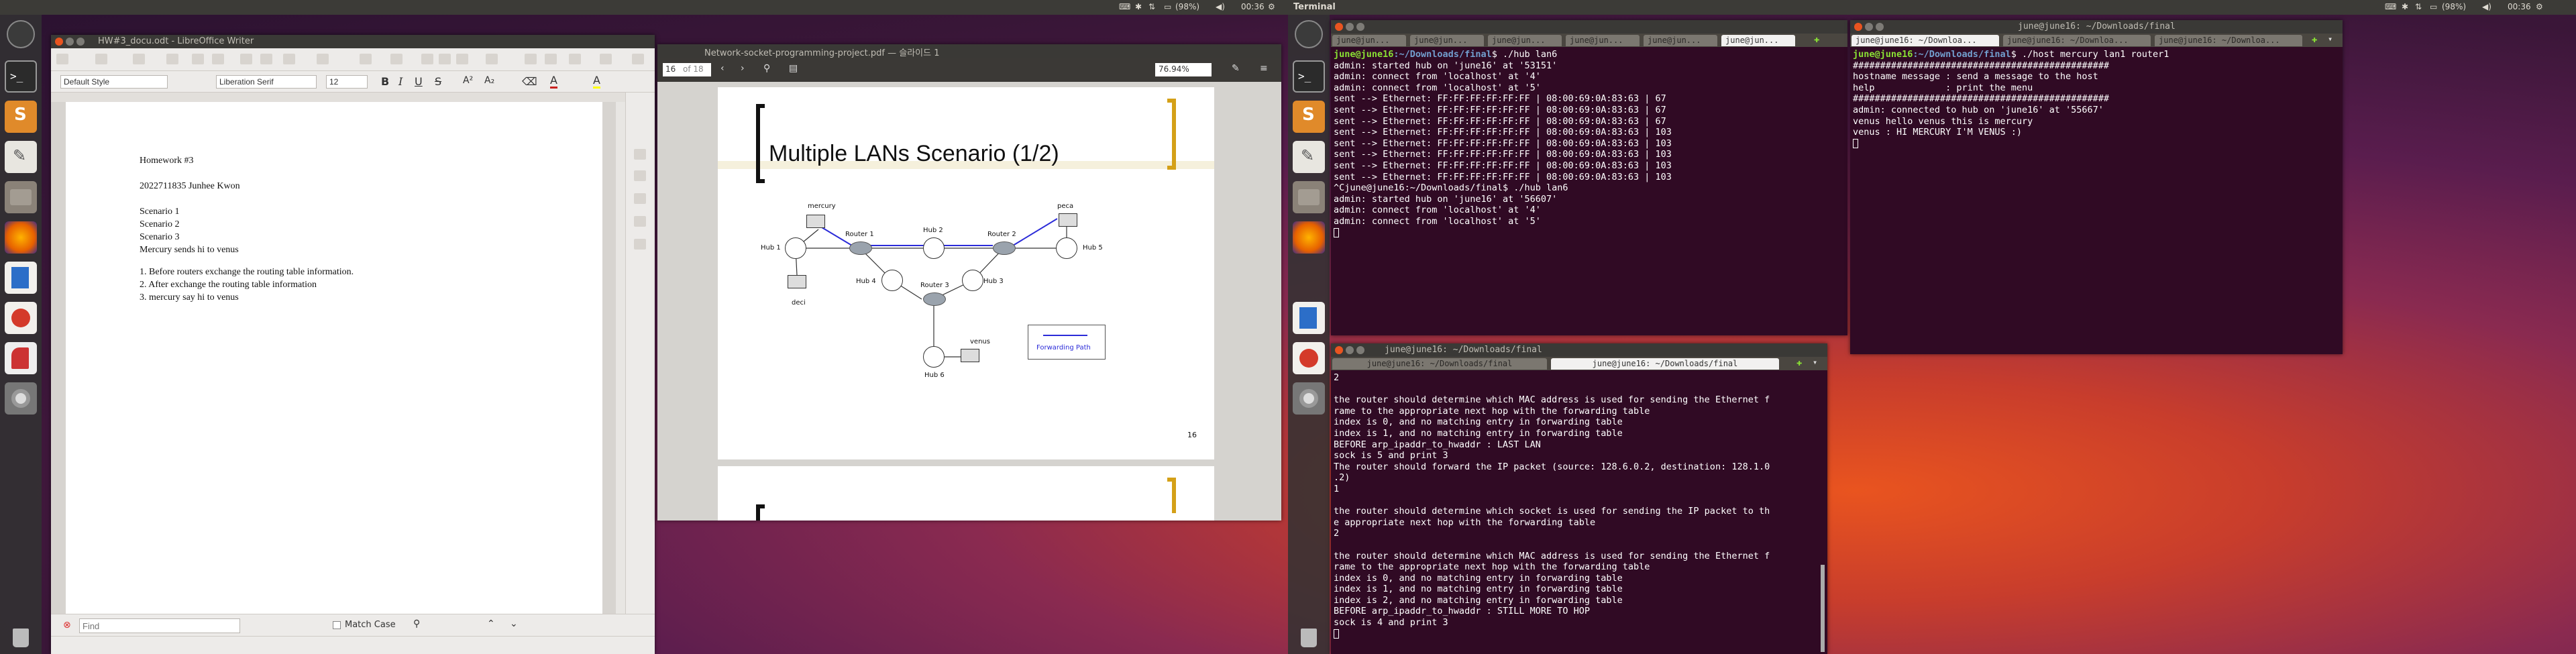 The width and height of the screenshot is (2576, 654). Describe the element at coordinates (400, 82) in the screenshot. I see `italic-button: I` at that location.